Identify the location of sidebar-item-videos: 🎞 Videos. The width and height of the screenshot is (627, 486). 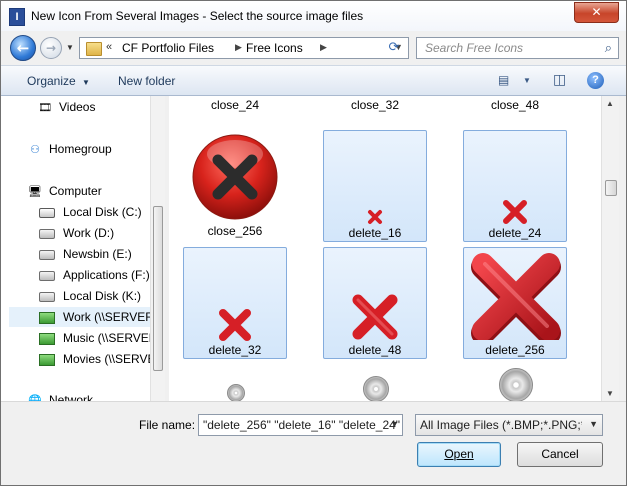
(66, 107).